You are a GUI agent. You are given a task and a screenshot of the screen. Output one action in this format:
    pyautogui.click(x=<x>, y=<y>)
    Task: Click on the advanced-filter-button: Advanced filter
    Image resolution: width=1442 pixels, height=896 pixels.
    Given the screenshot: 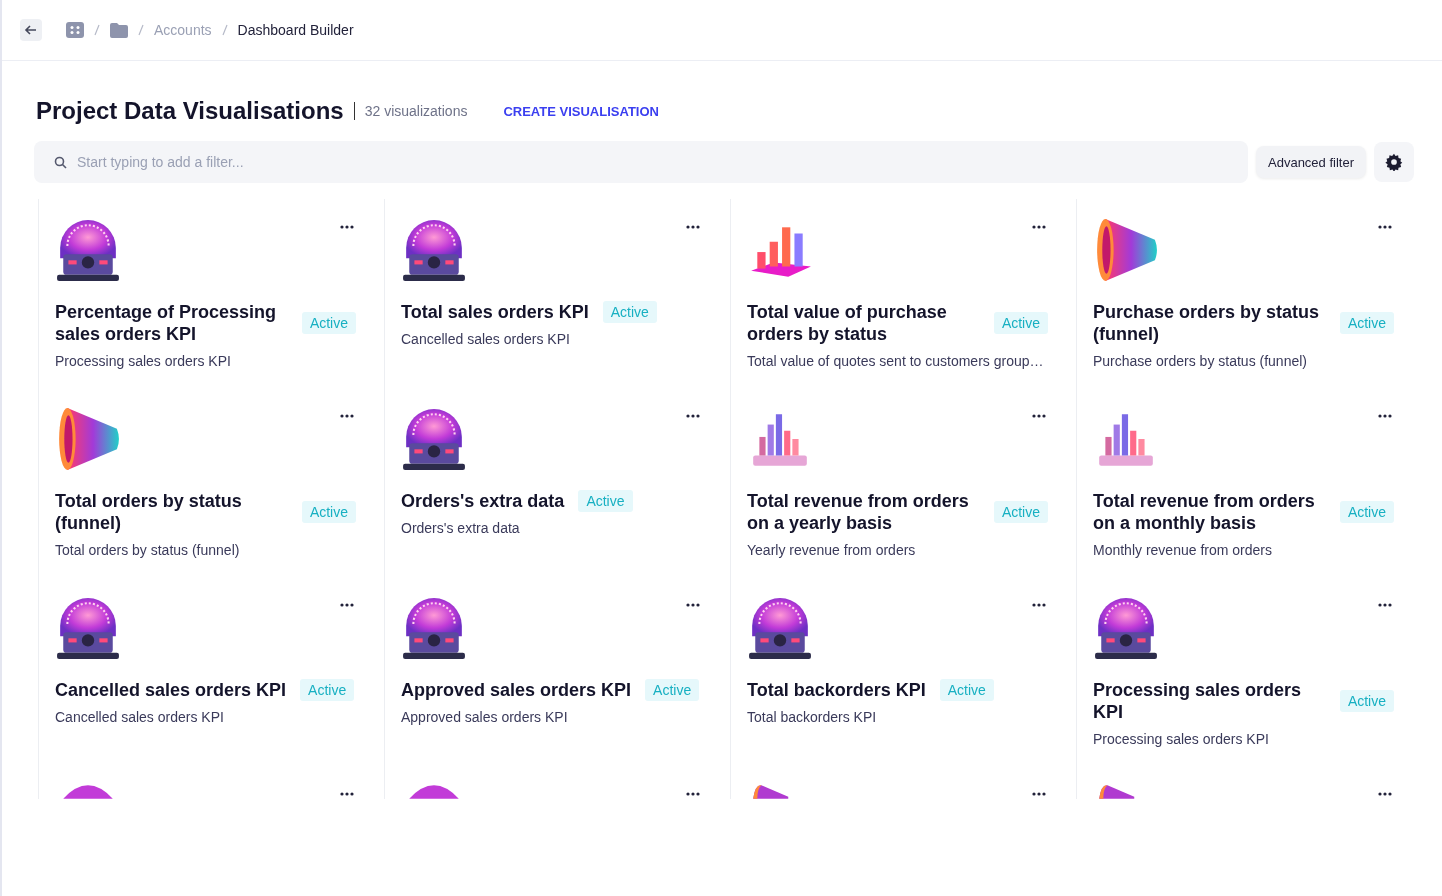 What is the action you would take?
    pyautogui.click(x=1311, y=162)
    